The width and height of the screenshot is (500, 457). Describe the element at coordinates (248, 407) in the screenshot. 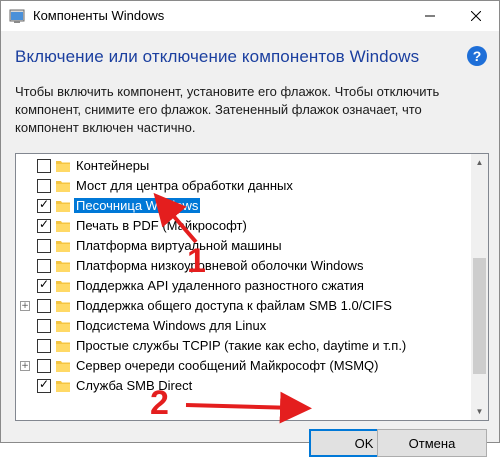

I see `arrow-to-ok` at that location.